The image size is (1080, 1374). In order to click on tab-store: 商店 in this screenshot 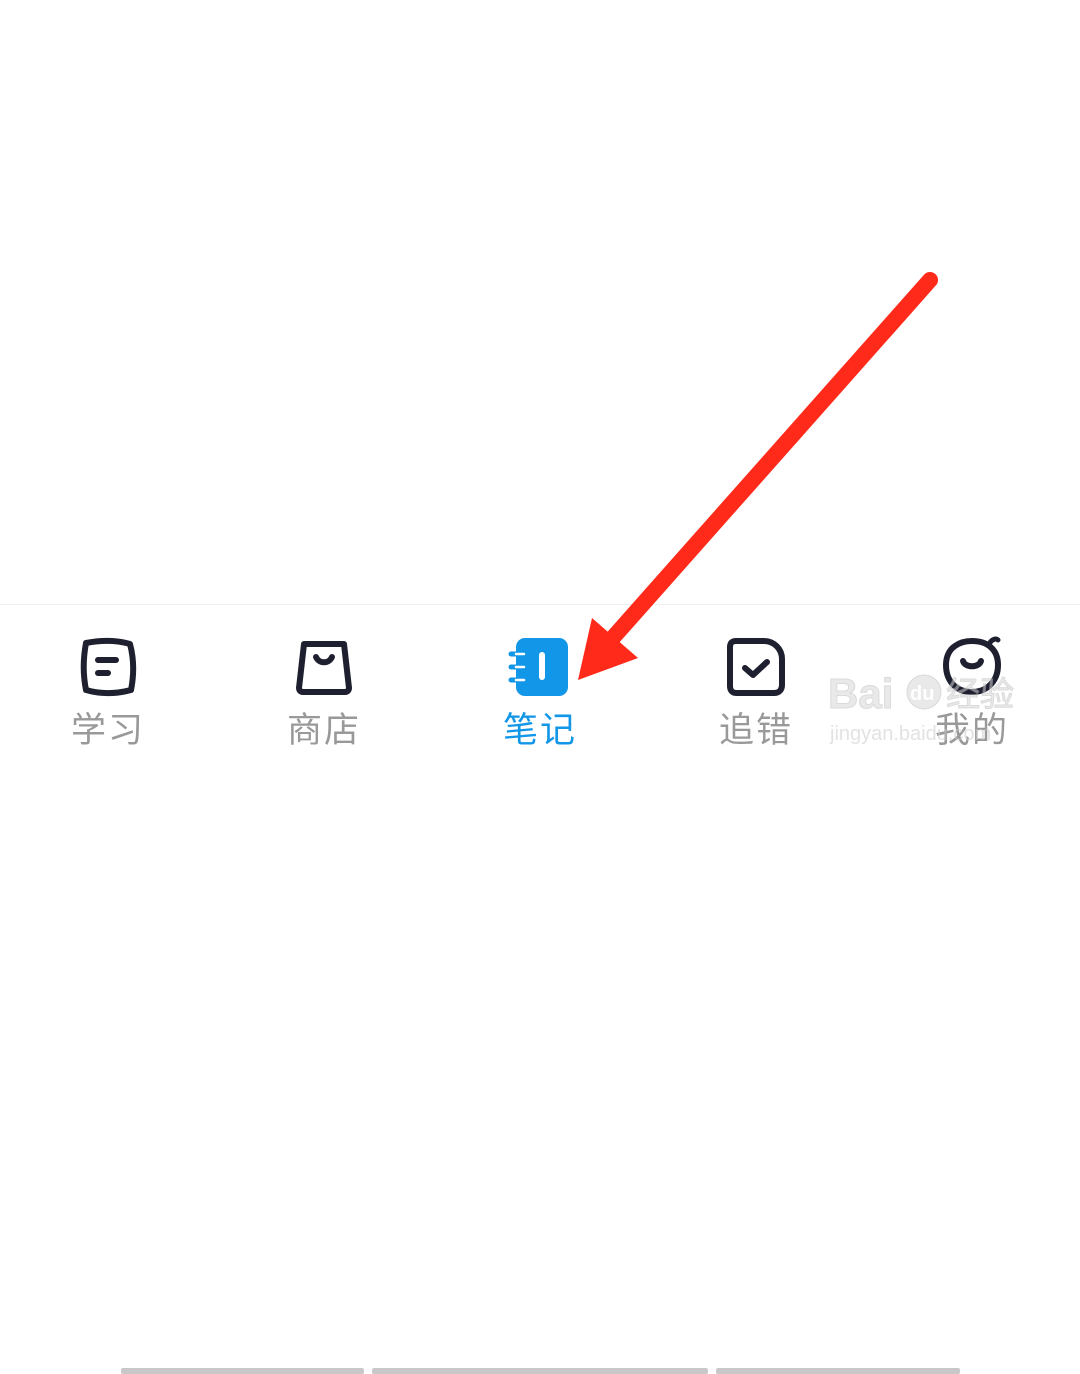, I will do `click(324, 687)`.